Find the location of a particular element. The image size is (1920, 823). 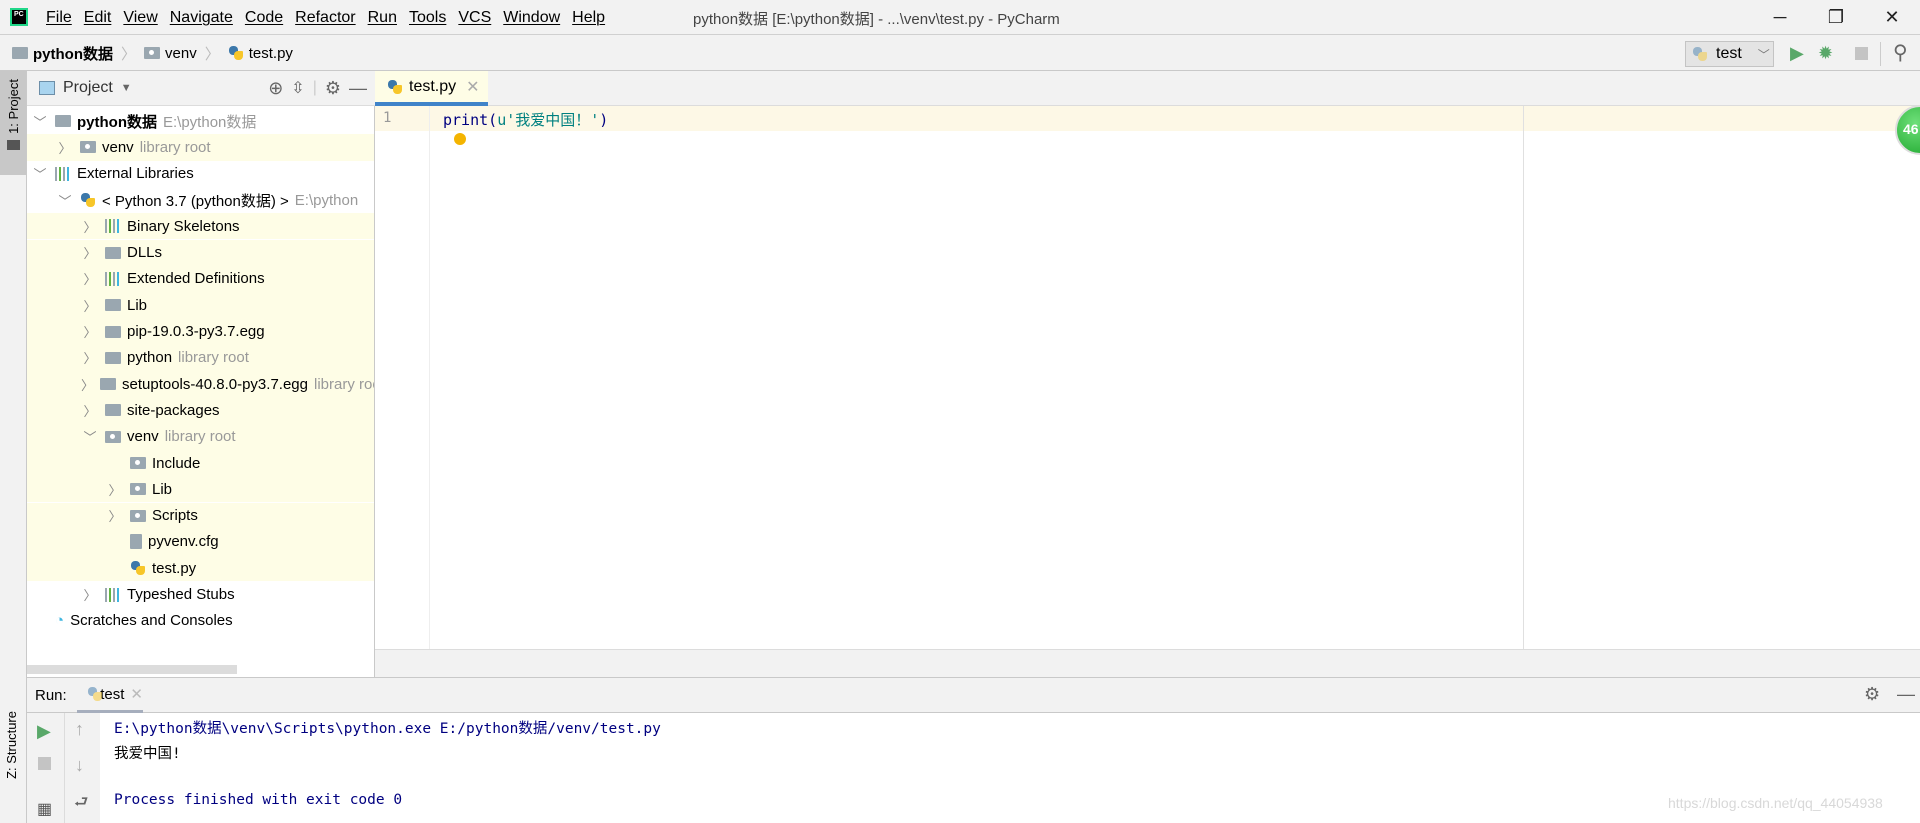

tree-item: 〉 setuptools-40.8.0-py3.7.egg library root is located at coordinates (200, 384).